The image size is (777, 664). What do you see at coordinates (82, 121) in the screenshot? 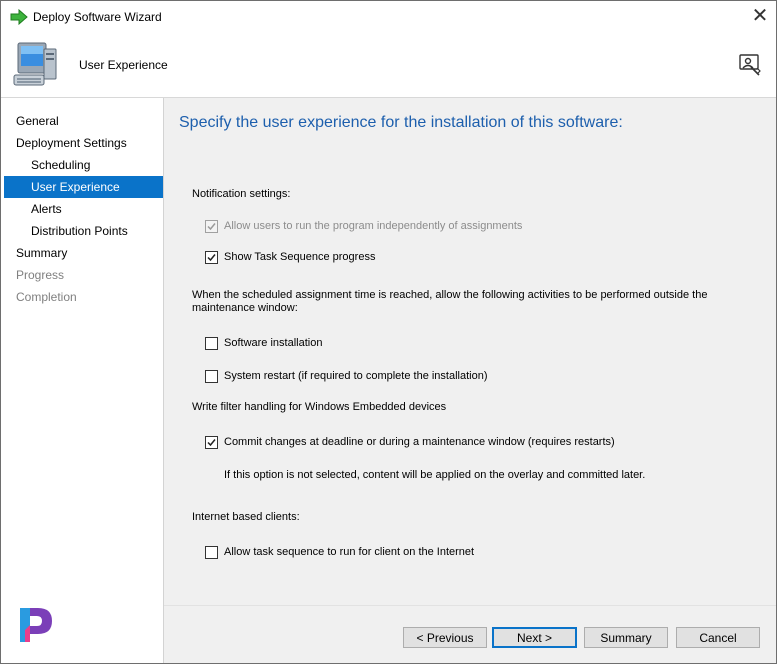
I see `nav-item-general: General` at bounding box center [82, 121].